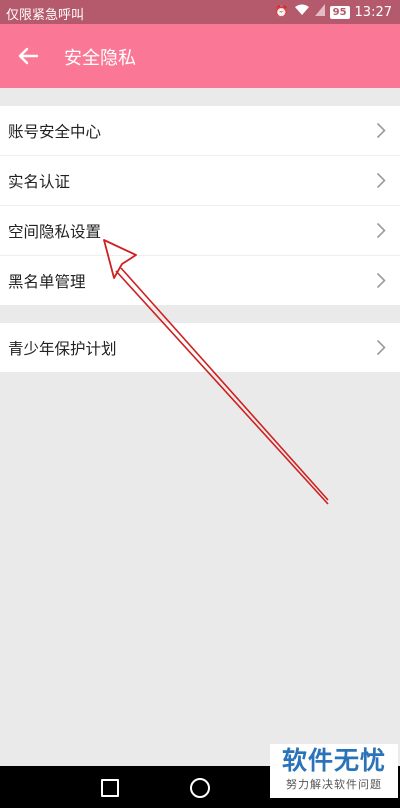 This screenshot has height=808, width=400. I want to click on menu-item-label: 青少年保护计划, so click(62, 348).